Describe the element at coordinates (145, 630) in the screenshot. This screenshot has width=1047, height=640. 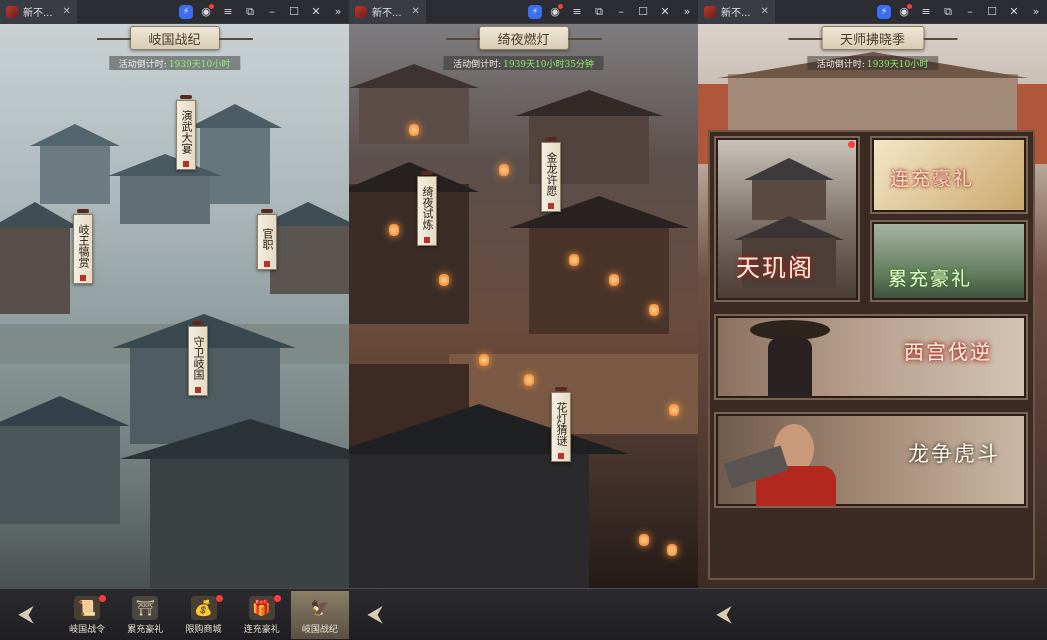
I see `nav-label: 累充豪礼` at that location.